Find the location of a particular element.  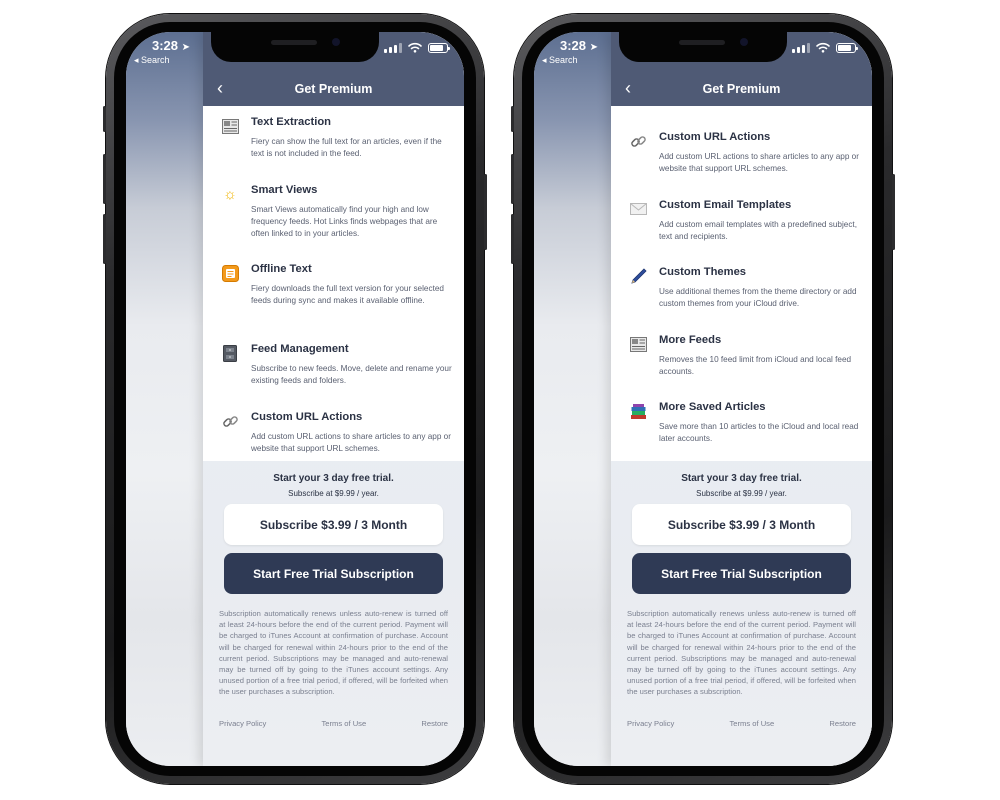

feature-title: Custom Themes is located at coordinates (703, 272).